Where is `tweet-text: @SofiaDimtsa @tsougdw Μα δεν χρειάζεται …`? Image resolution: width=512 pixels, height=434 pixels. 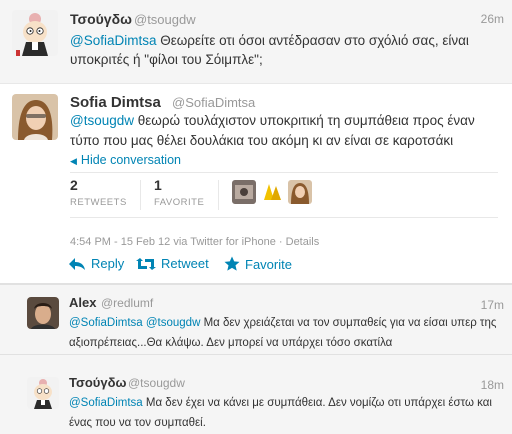 tweet-text: @SofiaDimtsa @tsougdw Μα δεν χρειάζεται … is located at coordinates (288, 333).